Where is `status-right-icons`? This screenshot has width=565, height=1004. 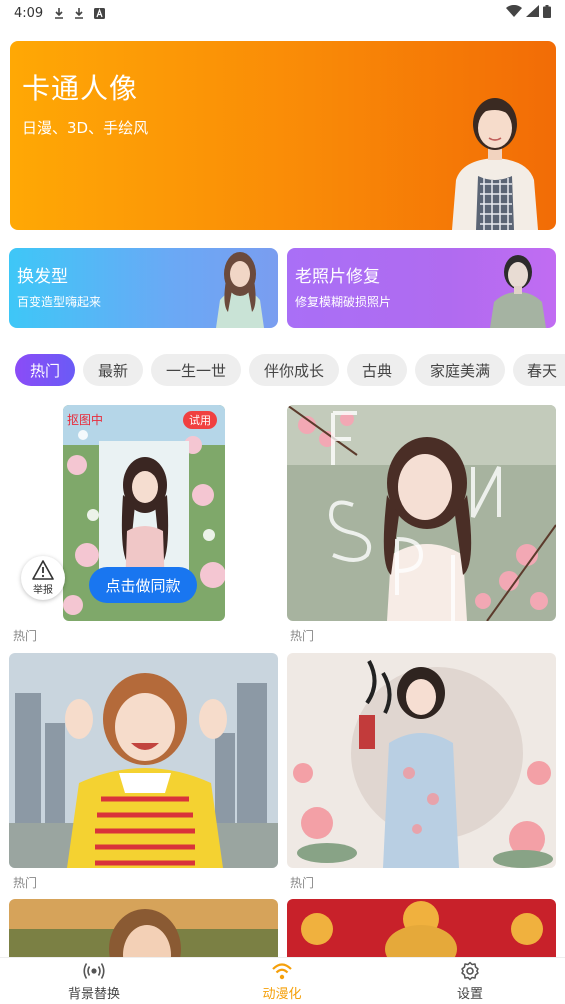 status-right-icons is located at coordinates (528, 13).